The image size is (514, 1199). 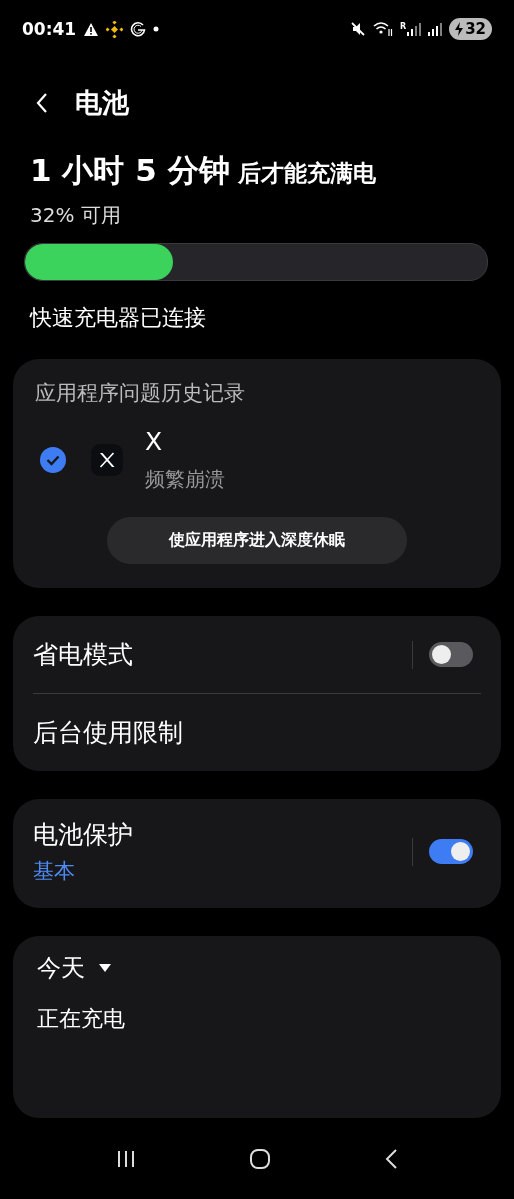 What do you see at coordinates (76, 215) in the screenshot?
I see `available-text: 32% 可用` at bounding box center [76, 215].